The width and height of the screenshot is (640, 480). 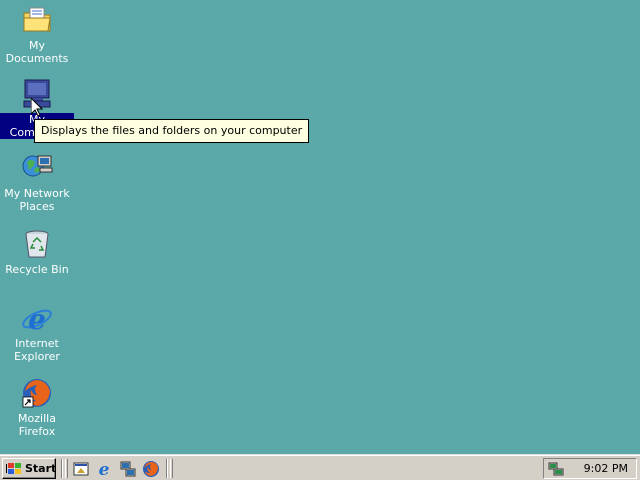 I want to click on windows-flag-icon, so click(x=14, y=469).